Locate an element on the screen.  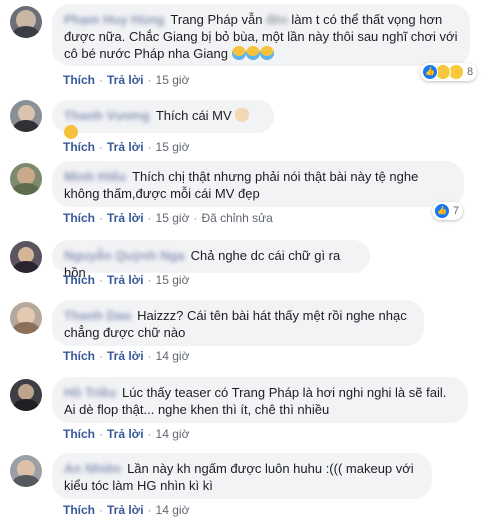
commenter-name: Thanh Vương is located at coordinates (107, 115).